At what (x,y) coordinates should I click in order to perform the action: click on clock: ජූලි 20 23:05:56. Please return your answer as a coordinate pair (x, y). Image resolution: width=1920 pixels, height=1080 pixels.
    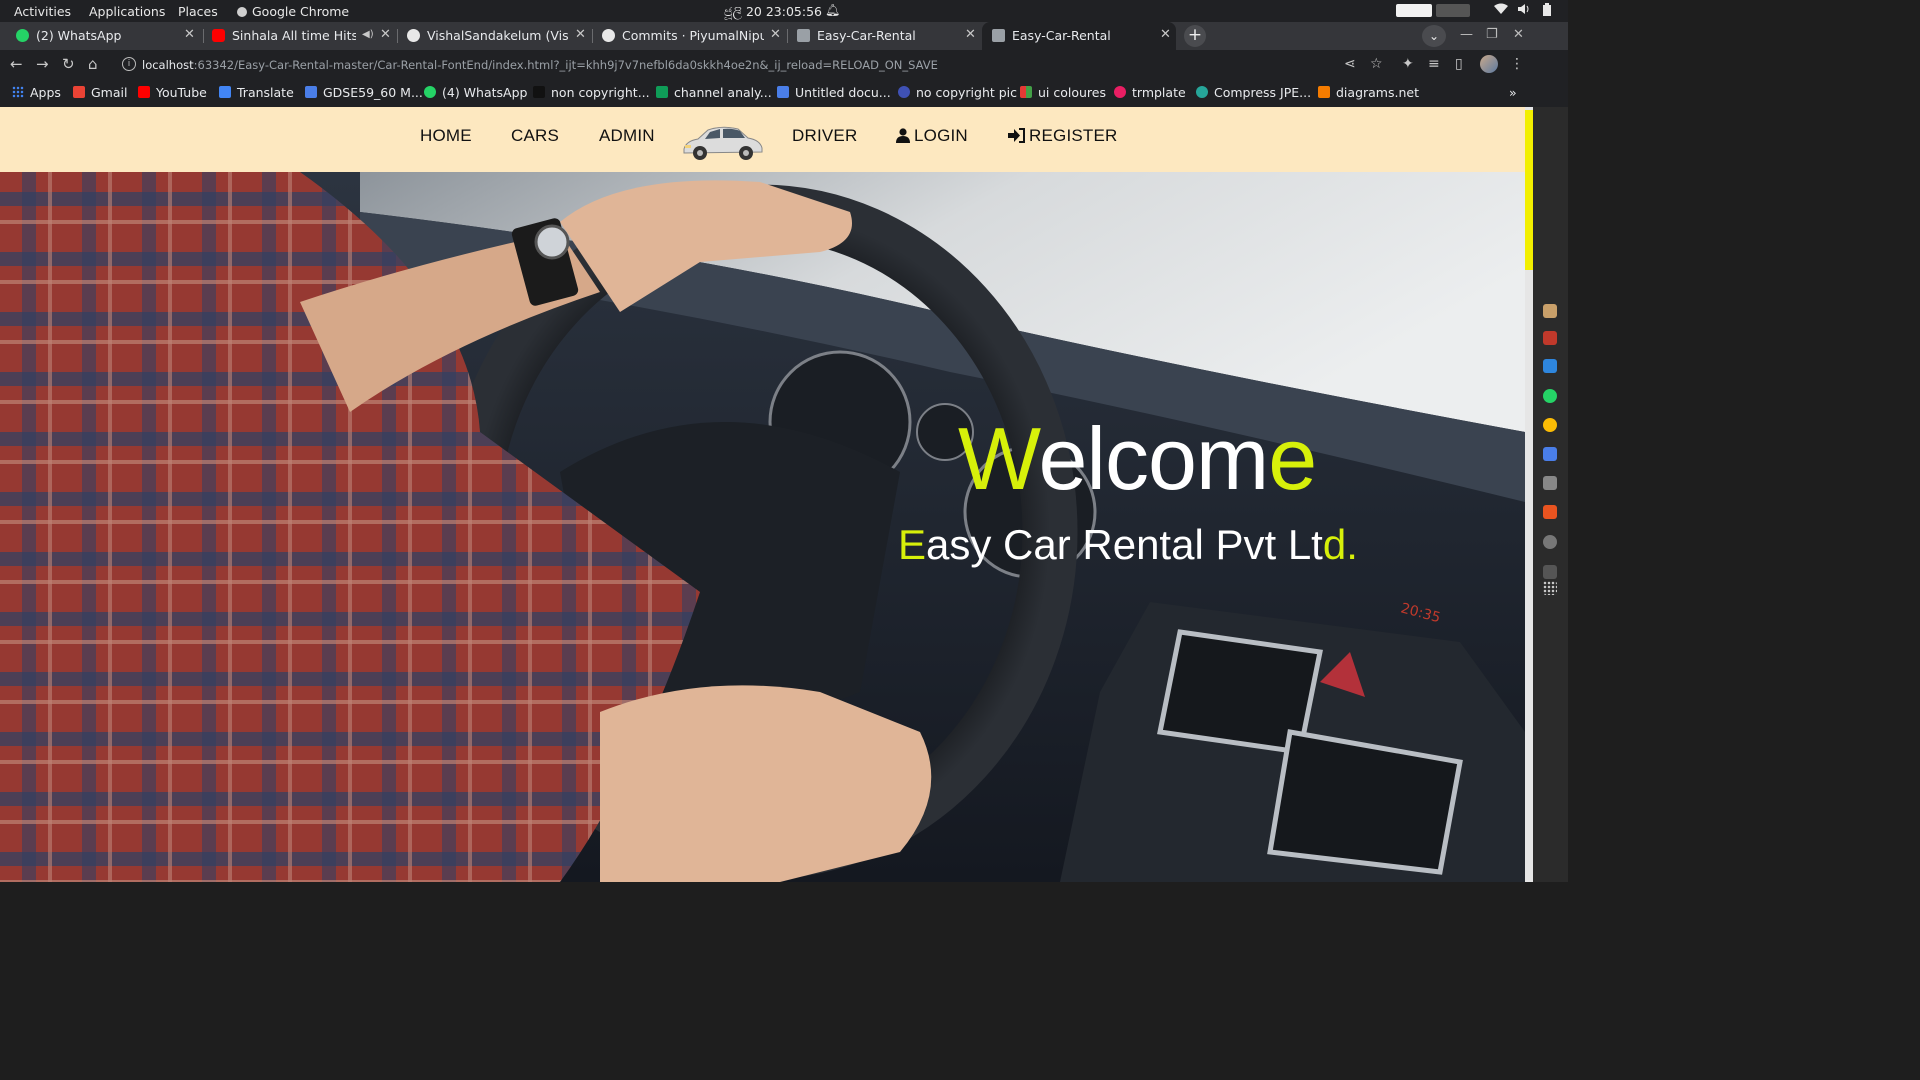
    Looking at the image, I should click on (773, 12).